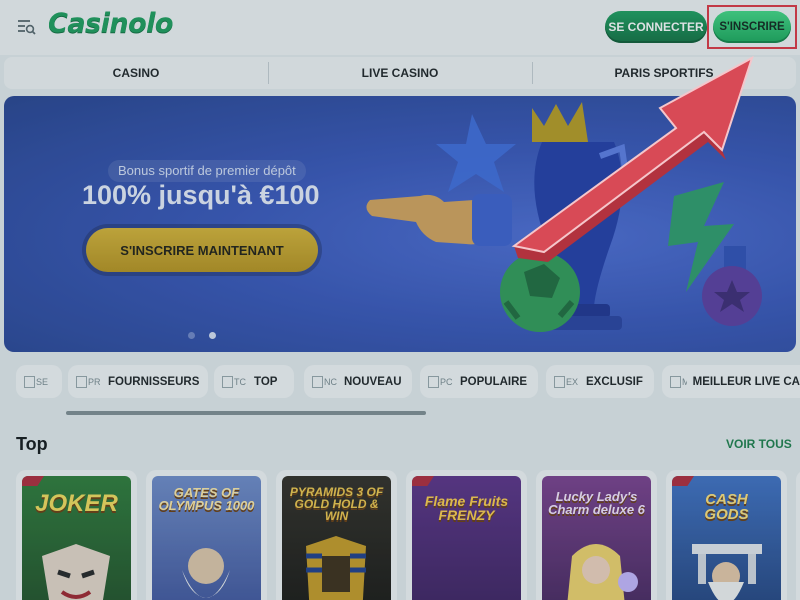 The height and width of the screenshot is (600, 800). What do you see at coordinates (466, 508) in the screenshot?
I see `game-title: Flame Fruits FRENZY` at bounding box center [466, 508].